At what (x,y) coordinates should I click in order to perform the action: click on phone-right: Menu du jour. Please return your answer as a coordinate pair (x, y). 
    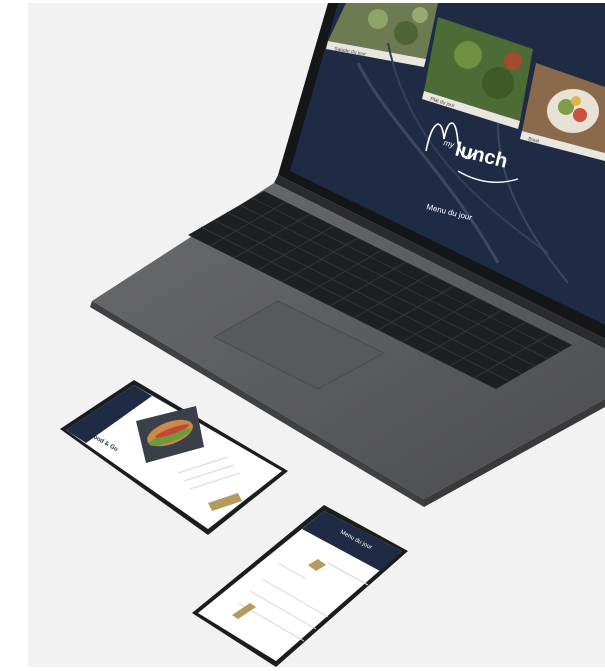
    Looking at the image, I should click on (300, 586).